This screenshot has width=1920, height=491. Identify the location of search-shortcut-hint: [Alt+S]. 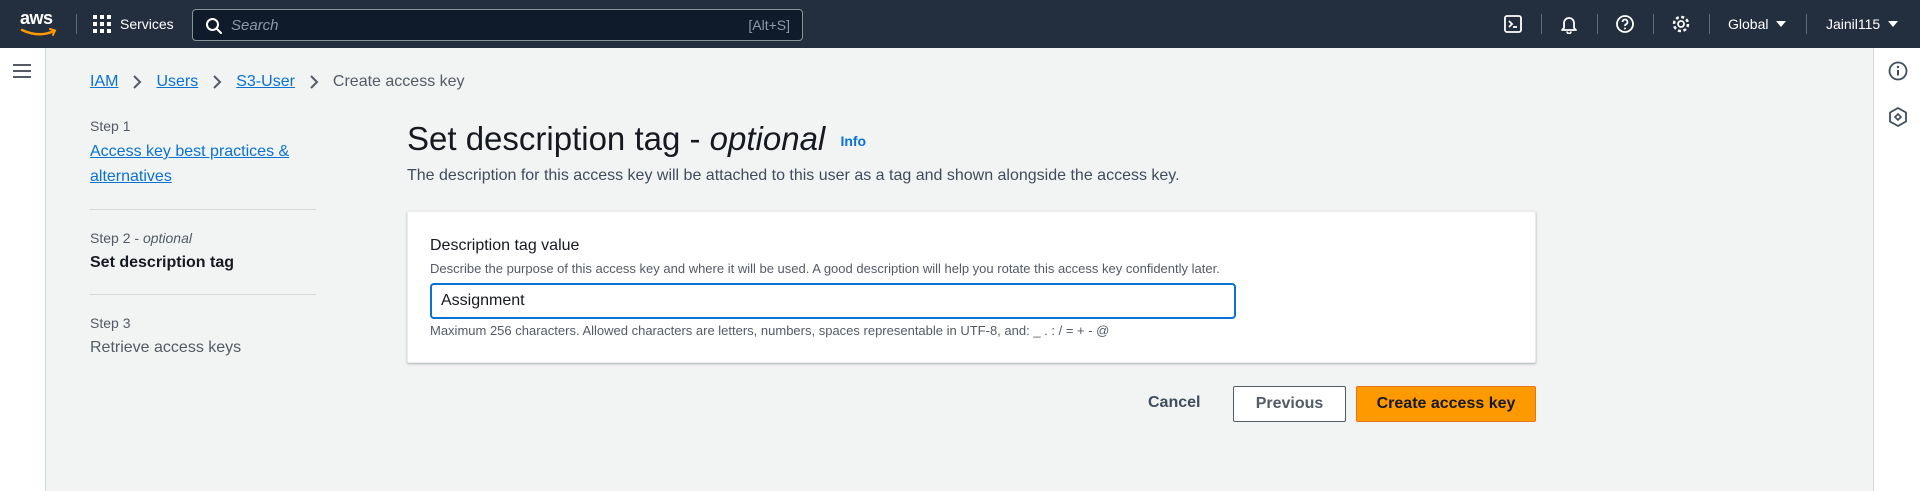
(769, 25).